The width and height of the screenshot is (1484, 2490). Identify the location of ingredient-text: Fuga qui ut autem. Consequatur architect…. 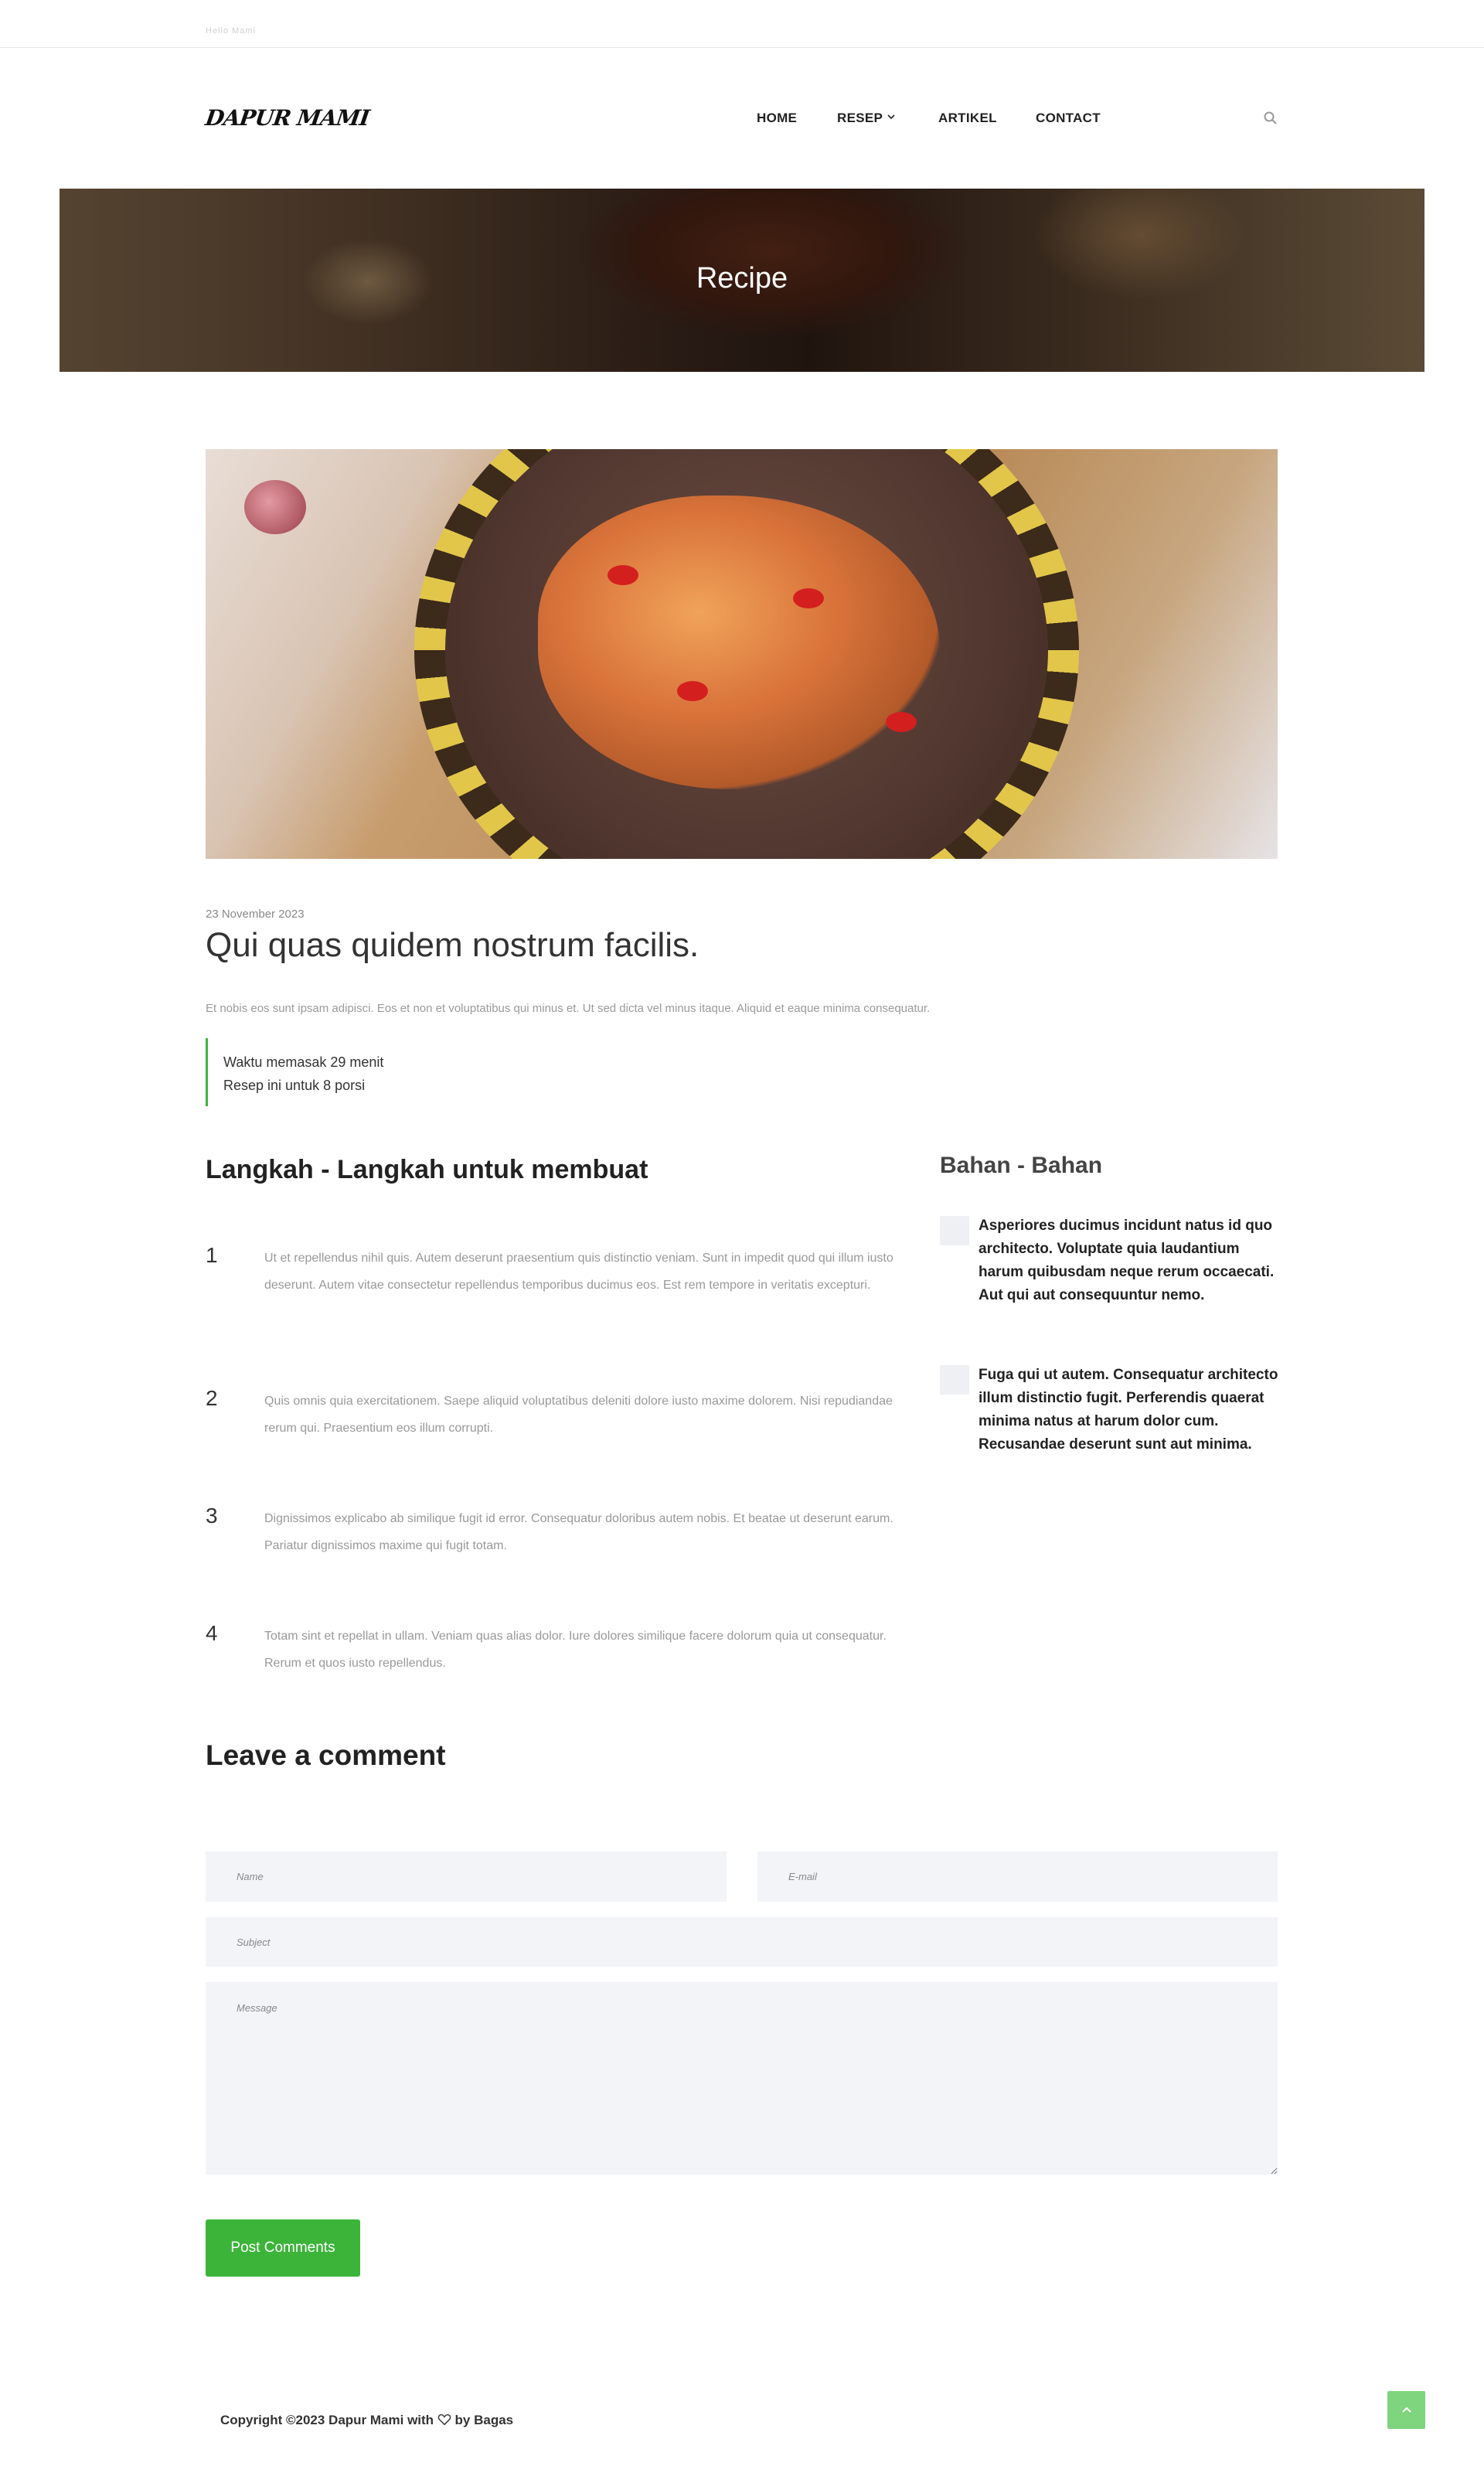
(1128, 1410).